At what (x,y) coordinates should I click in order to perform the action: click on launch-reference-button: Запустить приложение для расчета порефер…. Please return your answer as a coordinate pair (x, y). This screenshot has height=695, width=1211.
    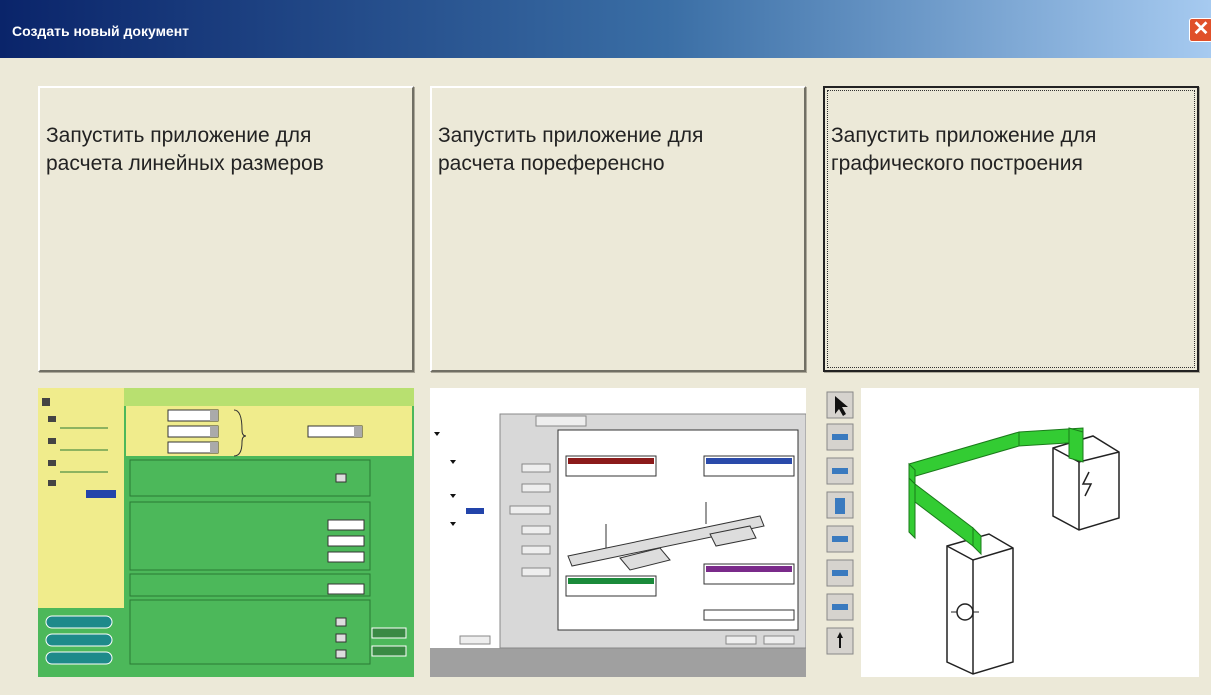
    Looking at the image, I should click on (618, 229).